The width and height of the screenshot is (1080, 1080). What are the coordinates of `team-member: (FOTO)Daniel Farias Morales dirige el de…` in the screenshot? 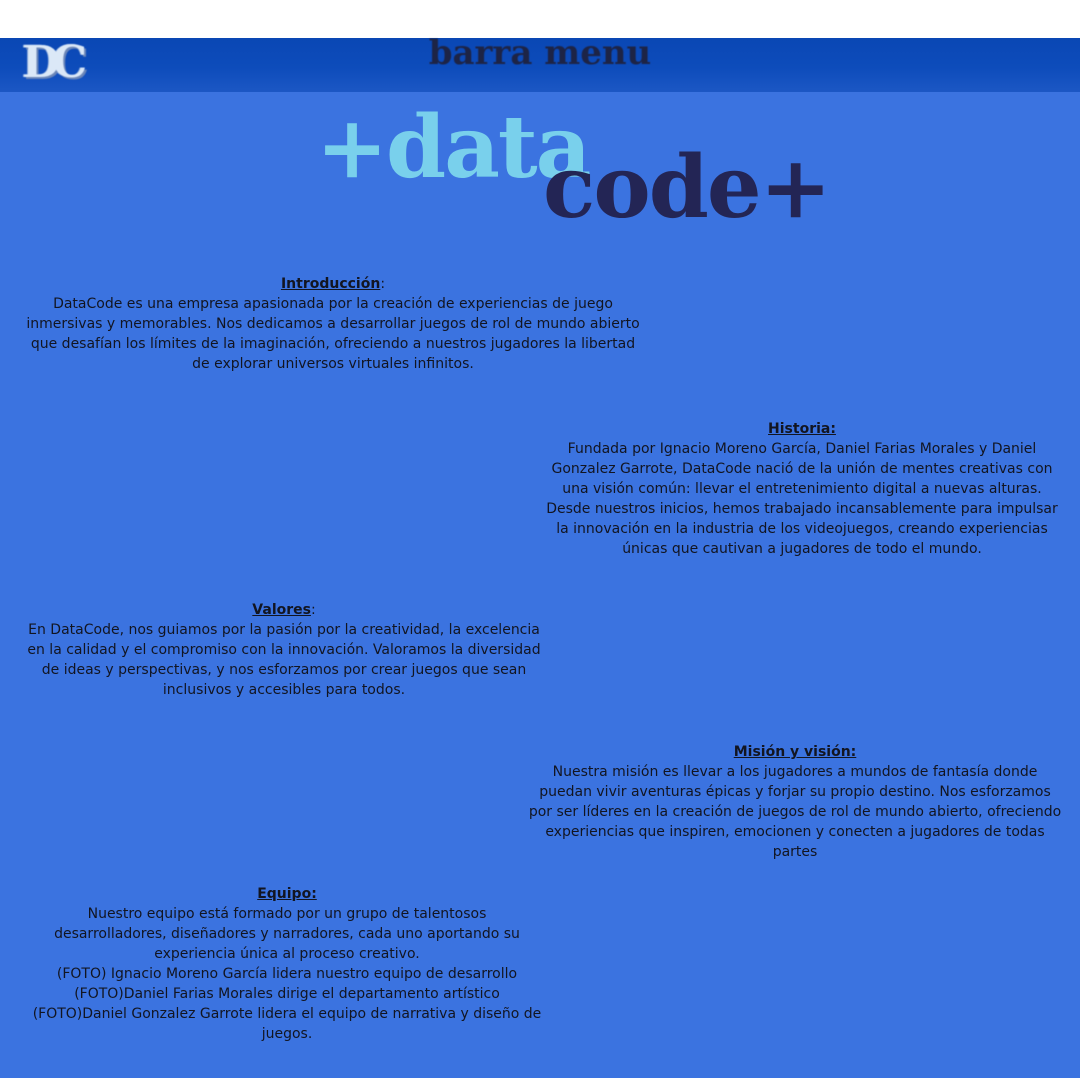 It's located at (287, 994).